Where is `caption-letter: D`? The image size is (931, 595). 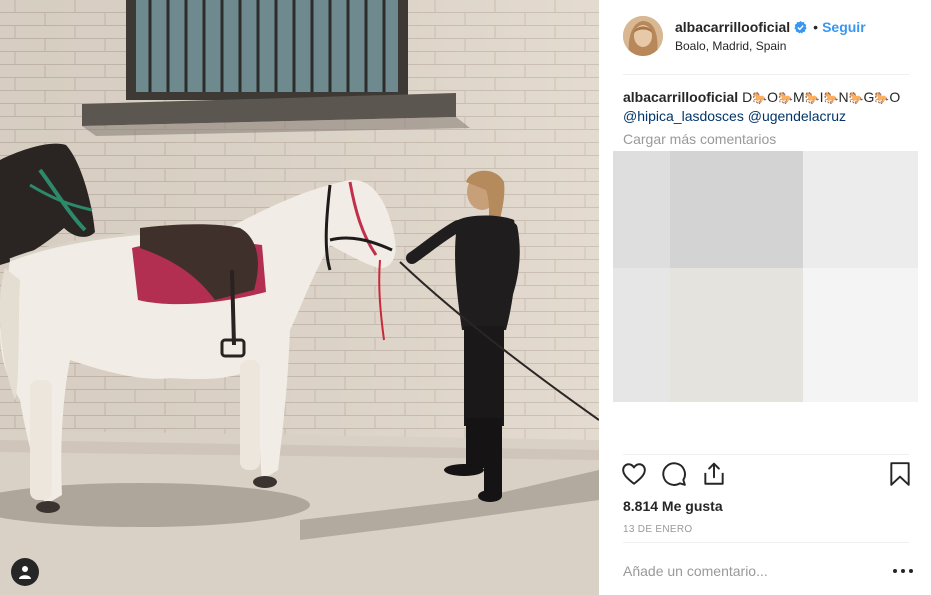
caption-letter: D is located at coordinates (747, 97).